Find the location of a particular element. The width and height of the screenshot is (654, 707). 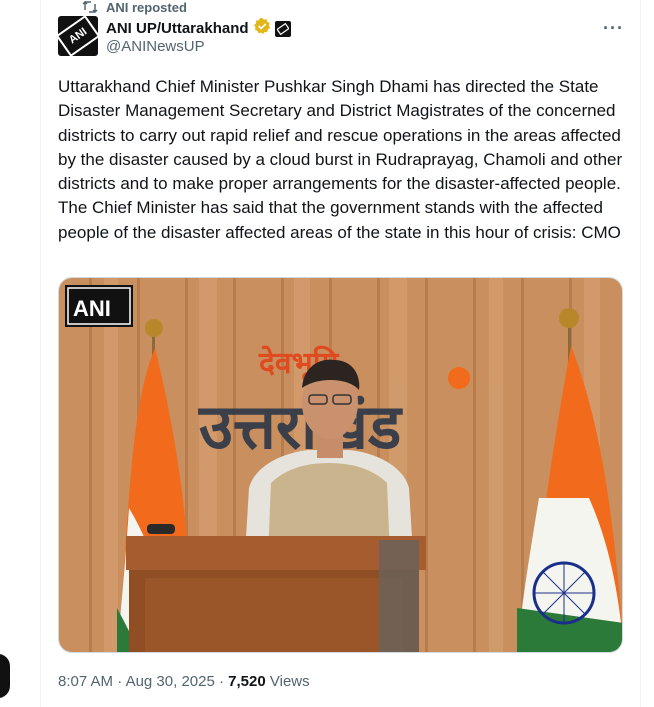

government-badge-icon is located at coordinates (282, 28).